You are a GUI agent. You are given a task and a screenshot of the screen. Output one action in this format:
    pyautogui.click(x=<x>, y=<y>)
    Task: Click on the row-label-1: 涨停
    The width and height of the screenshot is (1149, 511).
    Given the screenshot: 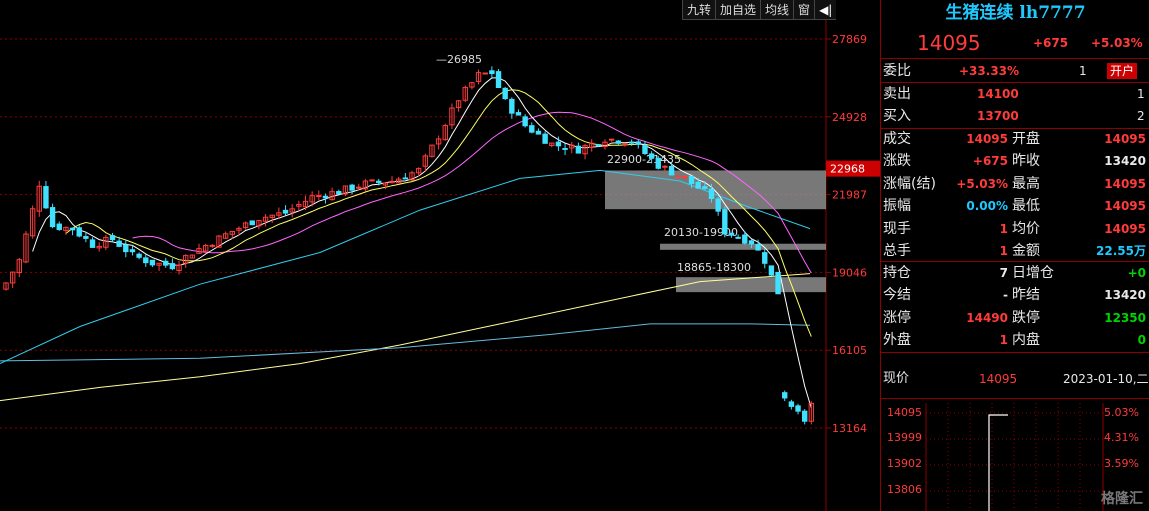 What is the action you would take?
    pyautogui.click(x=897, y=317)
    